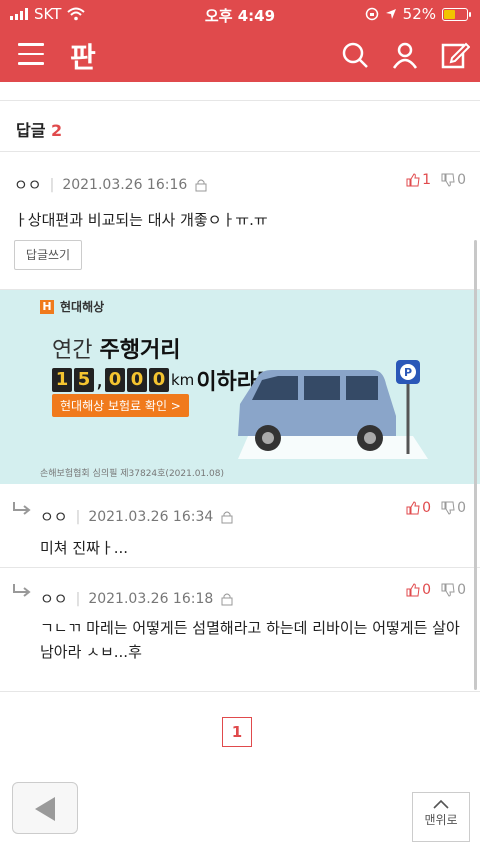  I want to click on ad-comma: ,, so click(99, 380).